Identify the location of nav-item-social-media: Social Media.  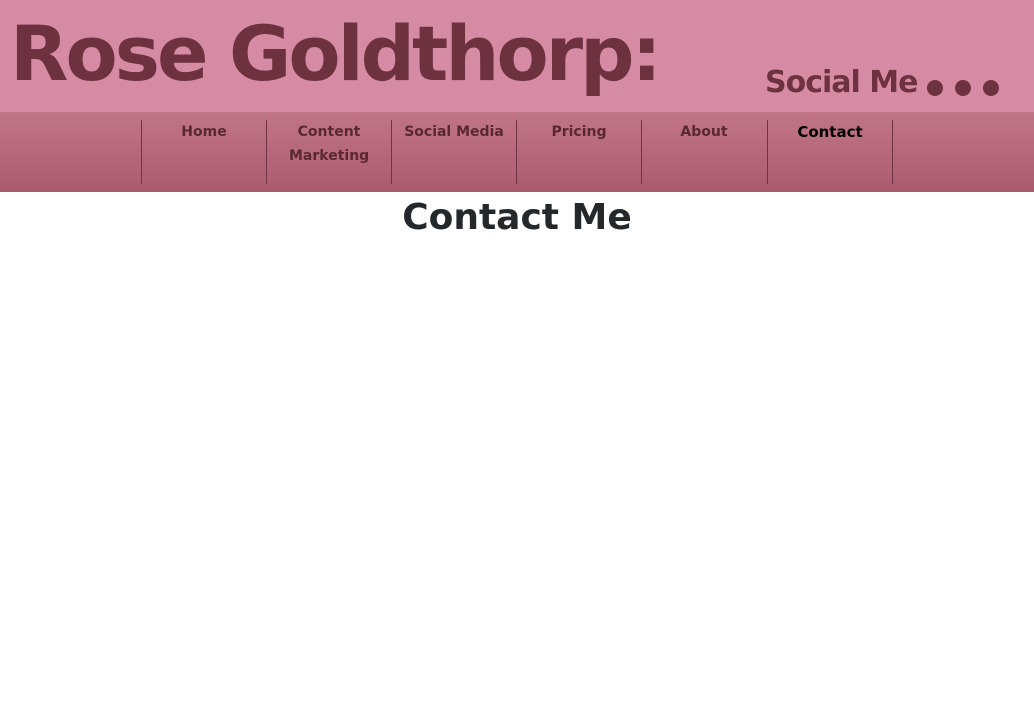
(454, 152).